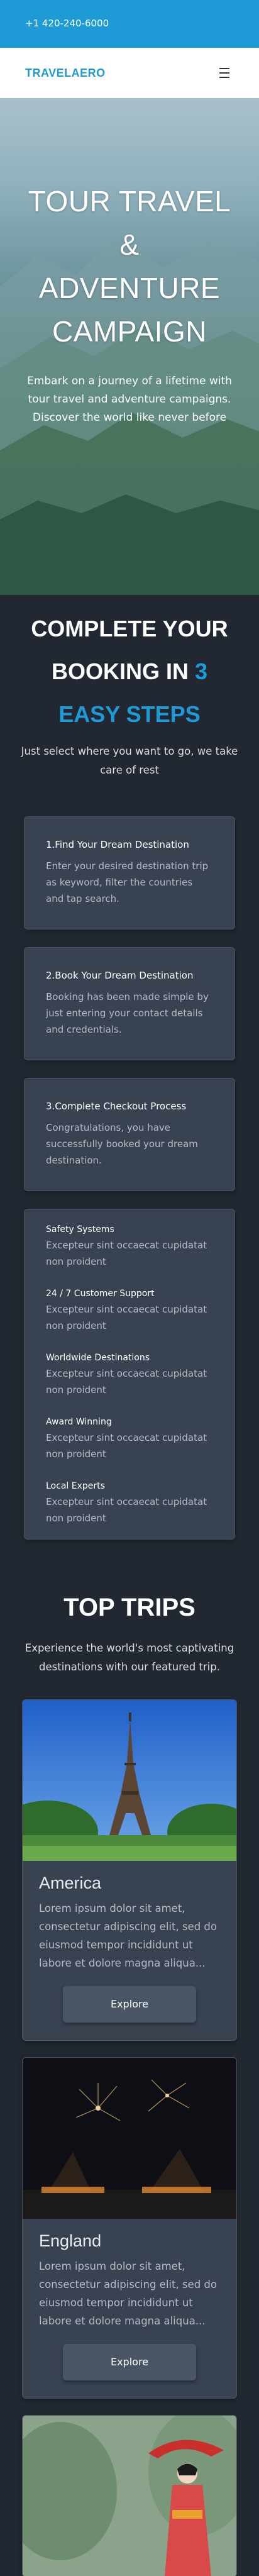  I want to click on steps-title: COMPLETE YOUR BOOKING IN 3 EASY STEPS, so click(129, 672).